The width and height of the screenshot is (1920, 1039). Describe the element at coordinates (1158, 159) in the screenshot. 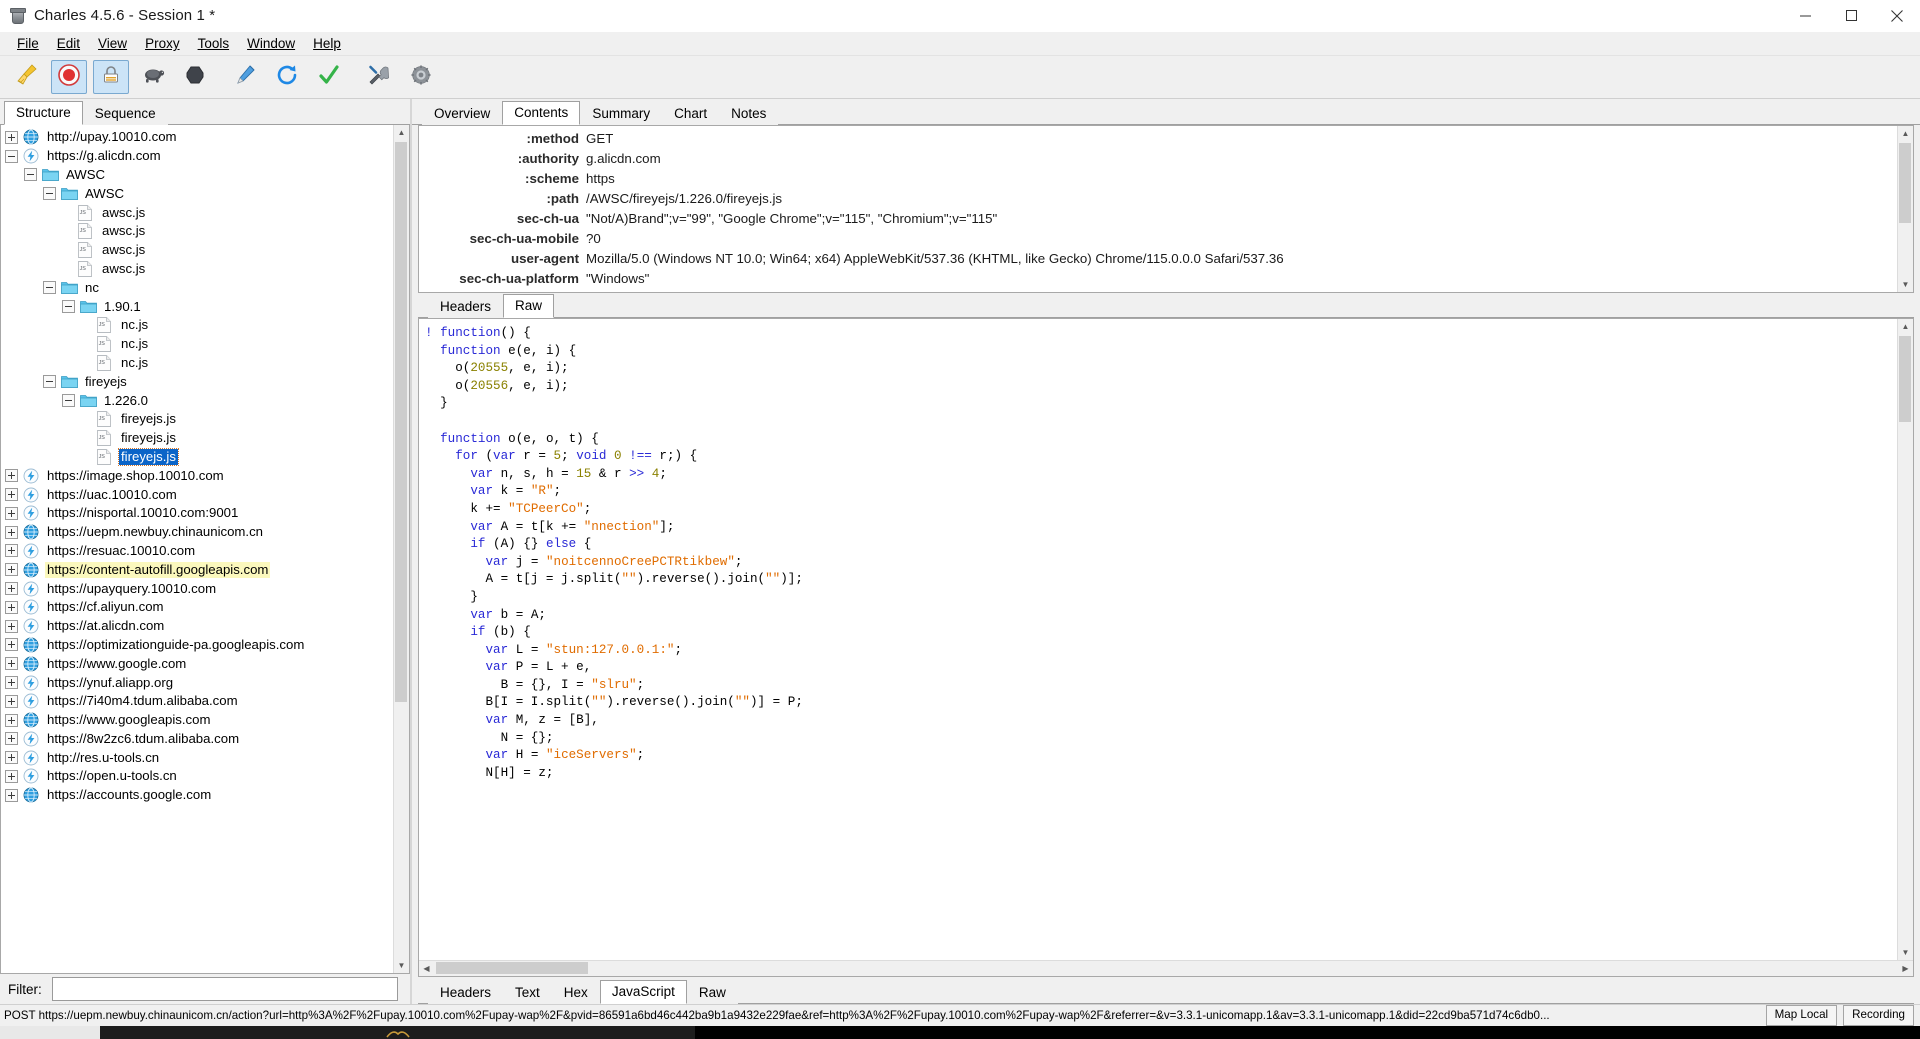

I see `header-row: :authority g.alicdn.com` at that location.